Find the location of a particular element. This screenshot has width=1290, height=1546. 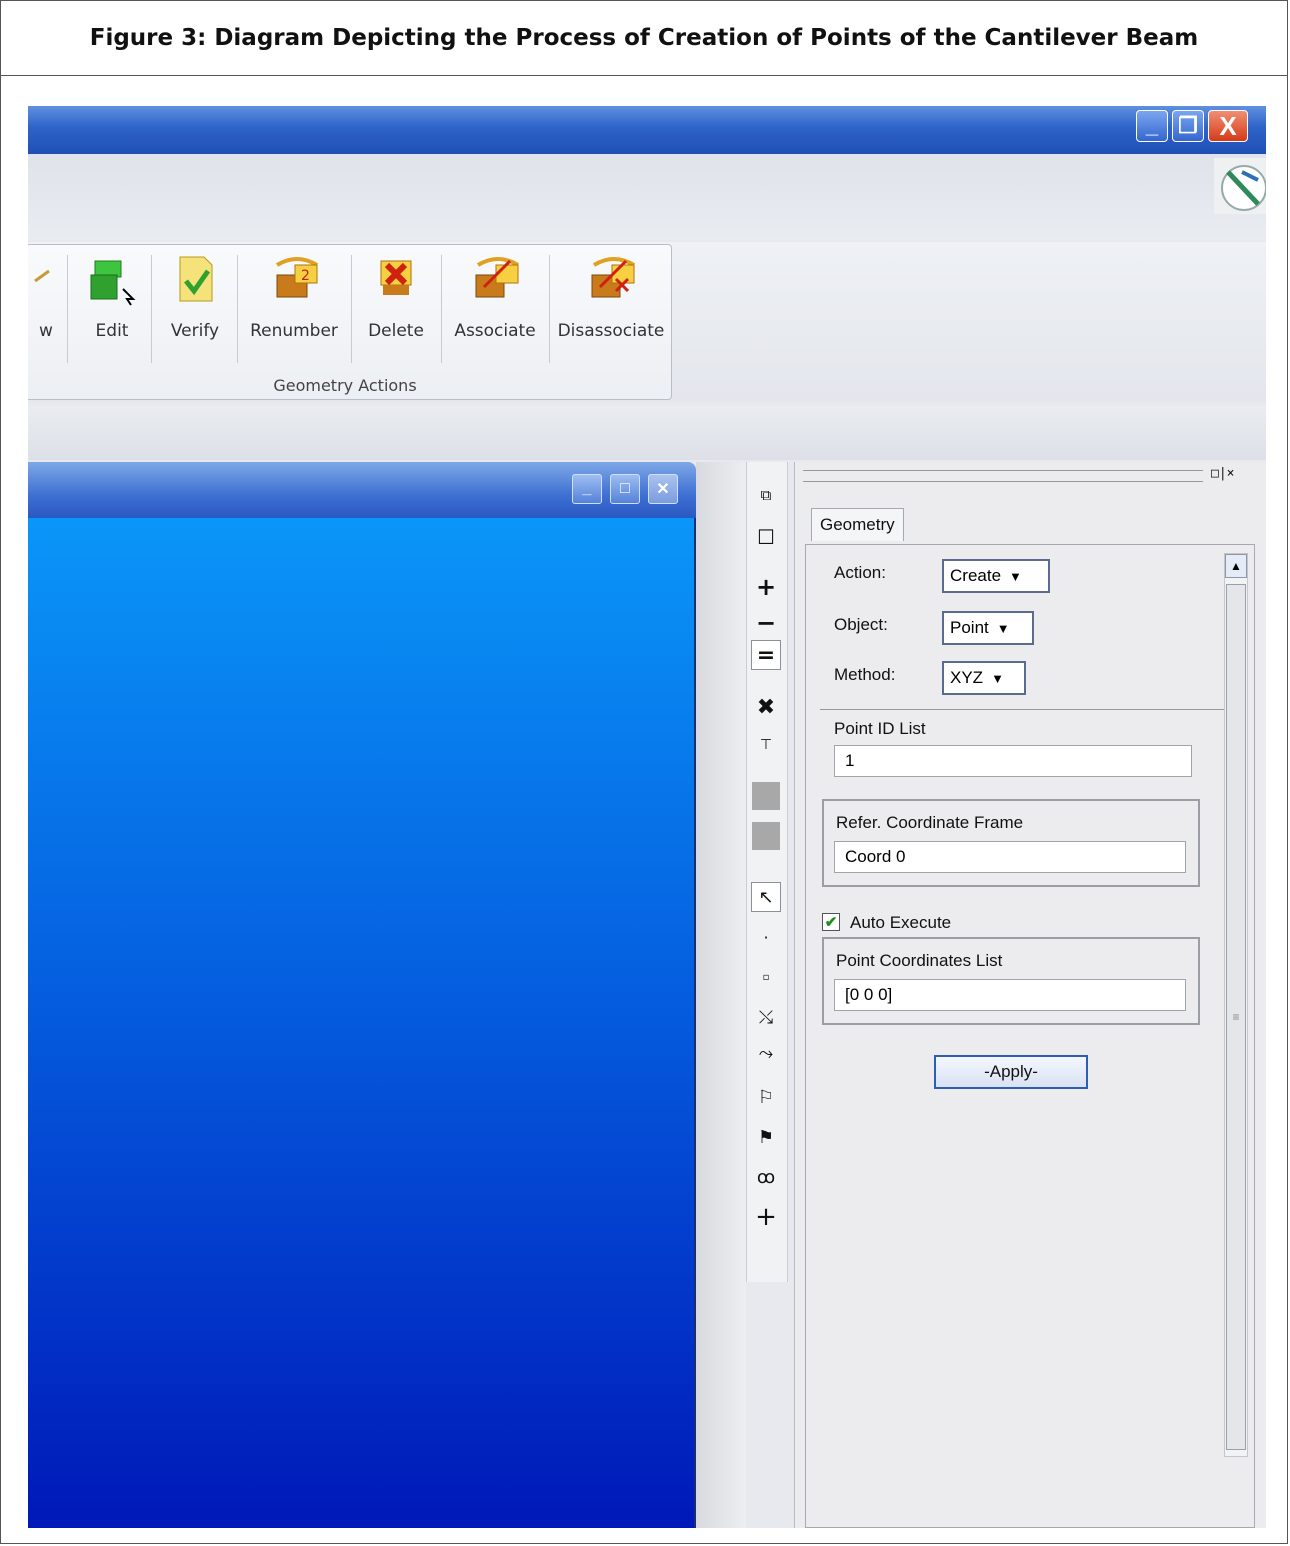

verify-icon is located at coordinates (195, 279).